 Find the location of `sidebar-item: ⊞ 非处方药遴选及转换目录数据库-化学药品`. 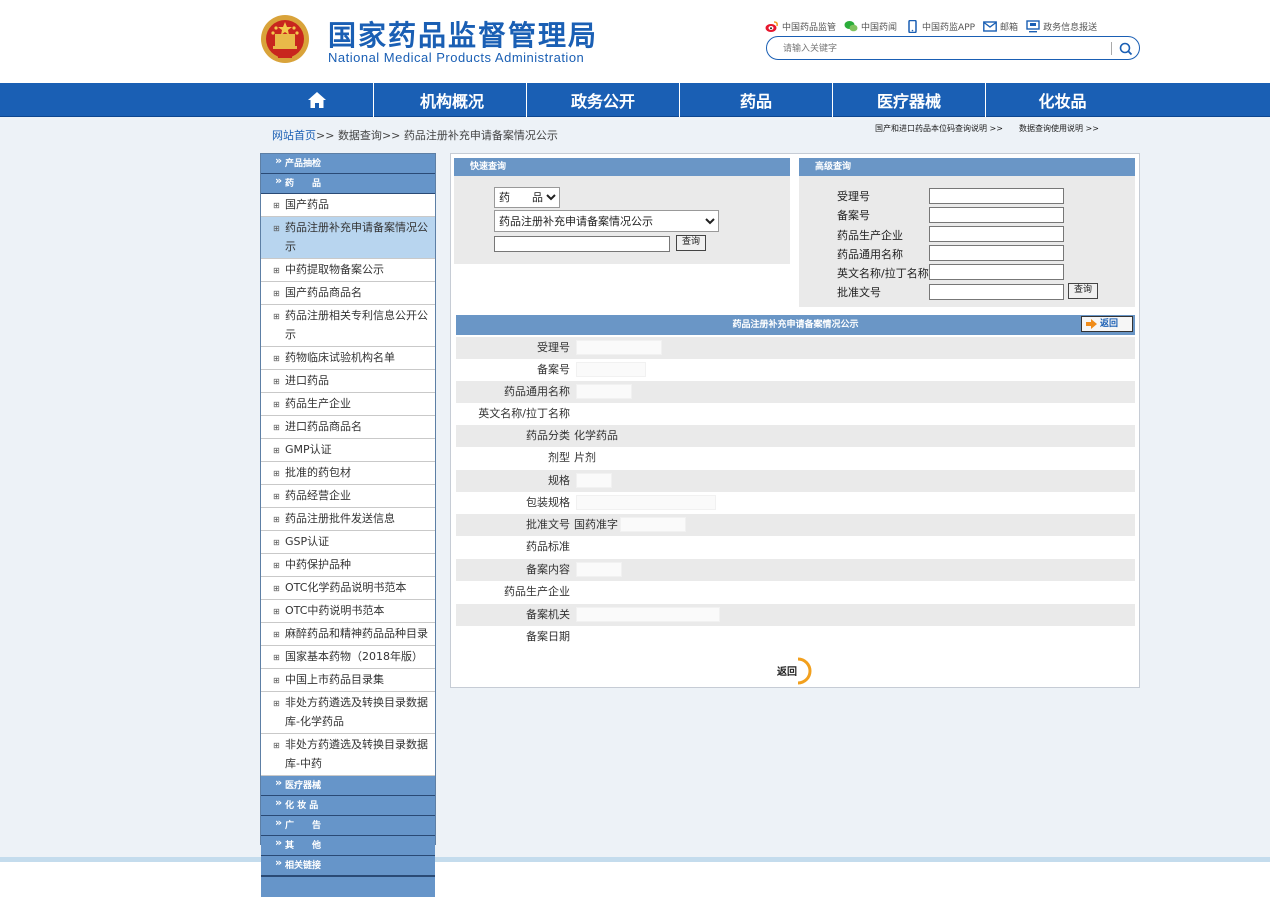

sidebar-item: ⊞ 非处方药遴选及转换目录数据库-化学药品 is located at coordinates (348, 713).